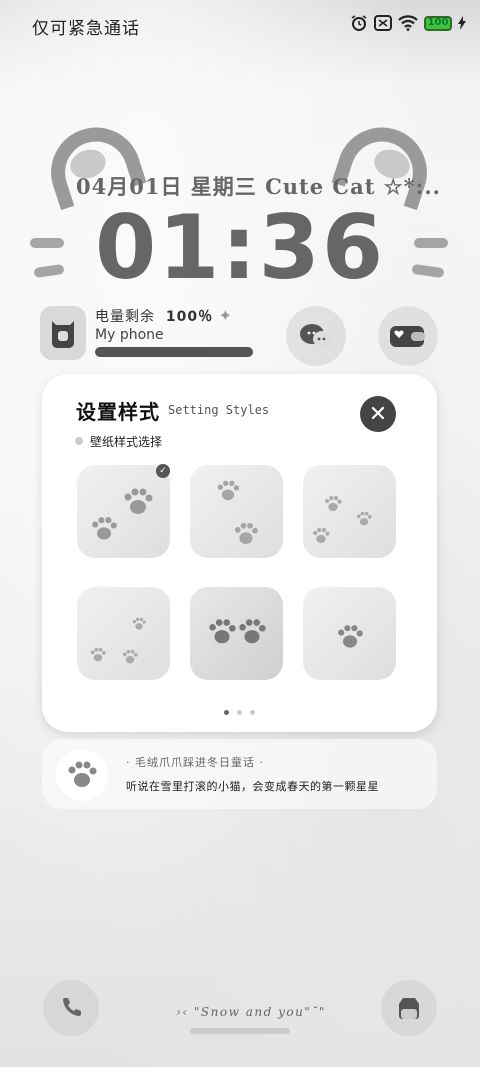  I want to click on battery-level-text: 100, so click(438, 22).